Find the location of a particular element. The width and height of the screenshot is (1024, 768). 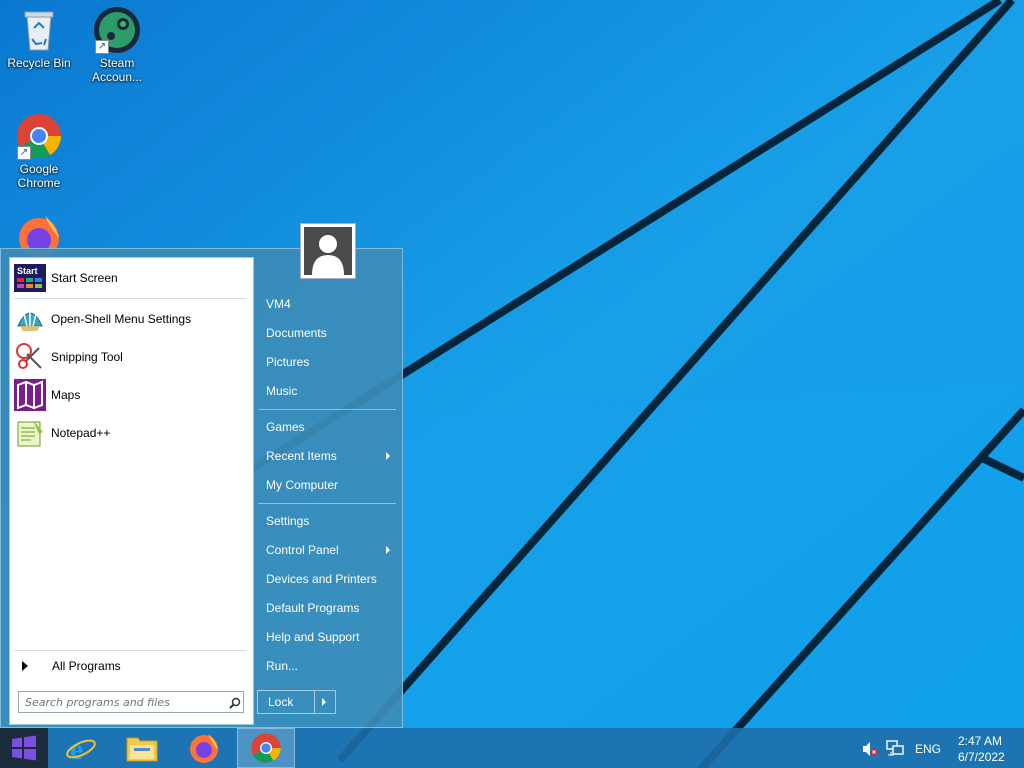

start-item-label: Control Panel is located at coordinates (302, 550).